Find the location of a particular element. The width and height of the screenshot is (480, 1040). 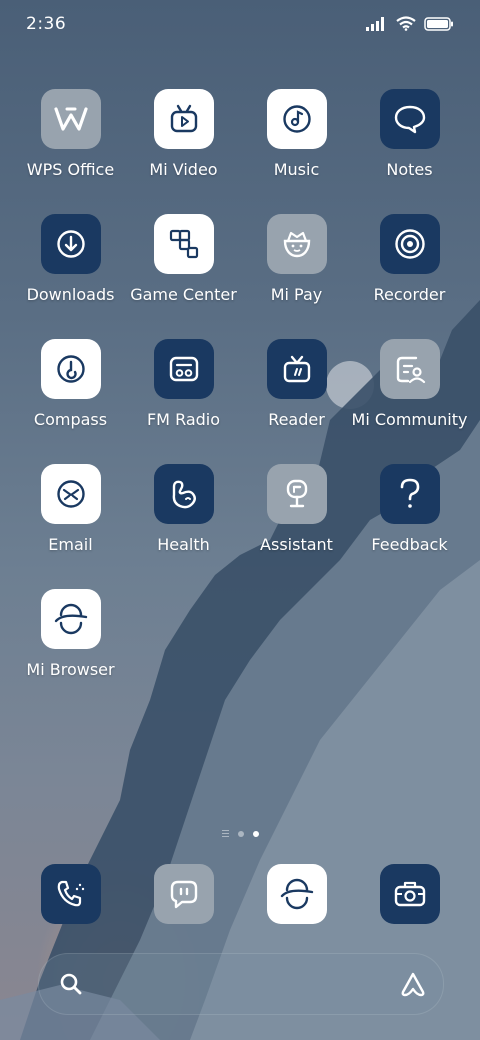

battery-icon is located at coordinates (438, 23).